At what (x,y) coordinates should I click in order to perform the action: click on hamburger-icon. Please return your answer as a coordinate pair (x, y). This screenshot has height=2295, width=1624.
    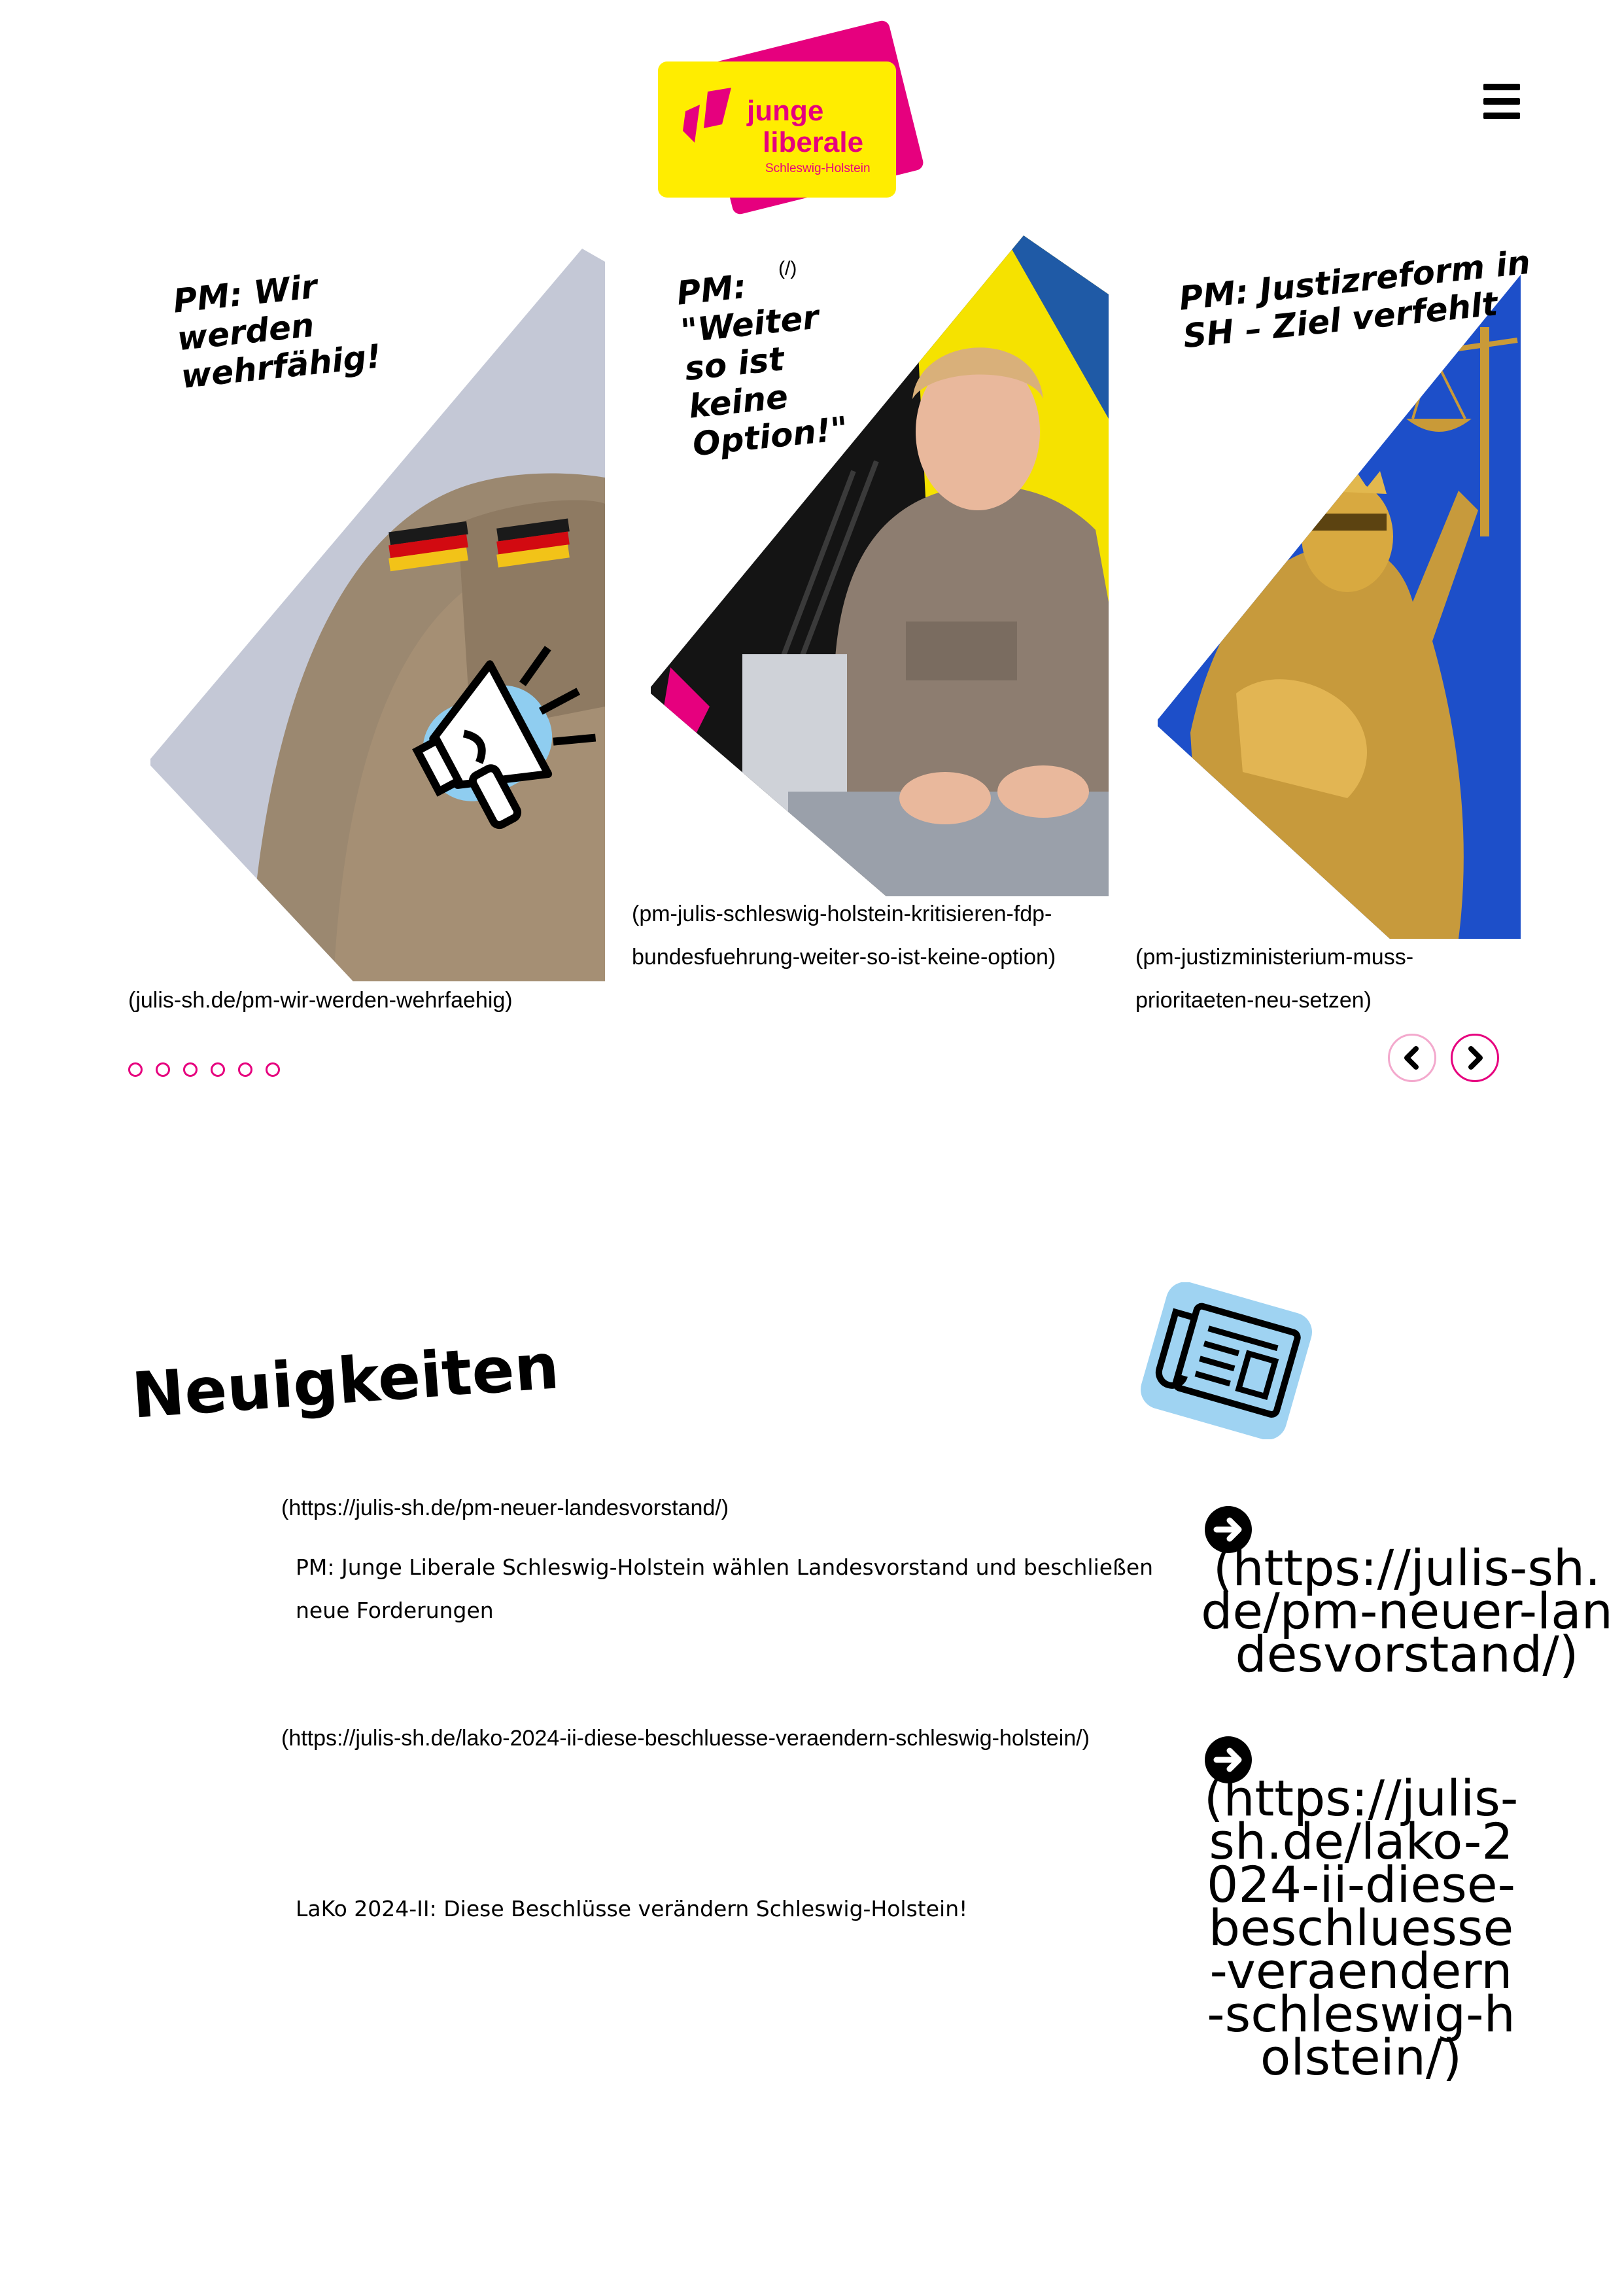
    Looking at the image, I should click on (1503, 102).